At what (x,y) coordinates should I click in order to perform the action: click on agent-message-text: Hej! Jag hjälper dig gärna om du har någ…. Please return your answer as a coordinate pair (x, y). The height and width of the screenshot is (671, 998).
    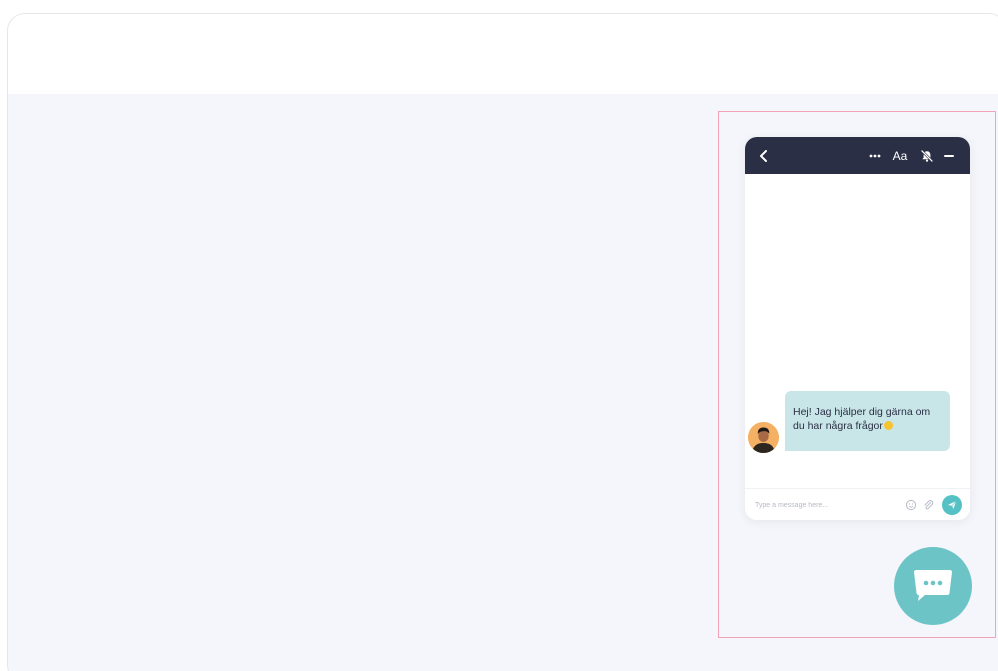
    Looking at the image, I should click on (862, 419).